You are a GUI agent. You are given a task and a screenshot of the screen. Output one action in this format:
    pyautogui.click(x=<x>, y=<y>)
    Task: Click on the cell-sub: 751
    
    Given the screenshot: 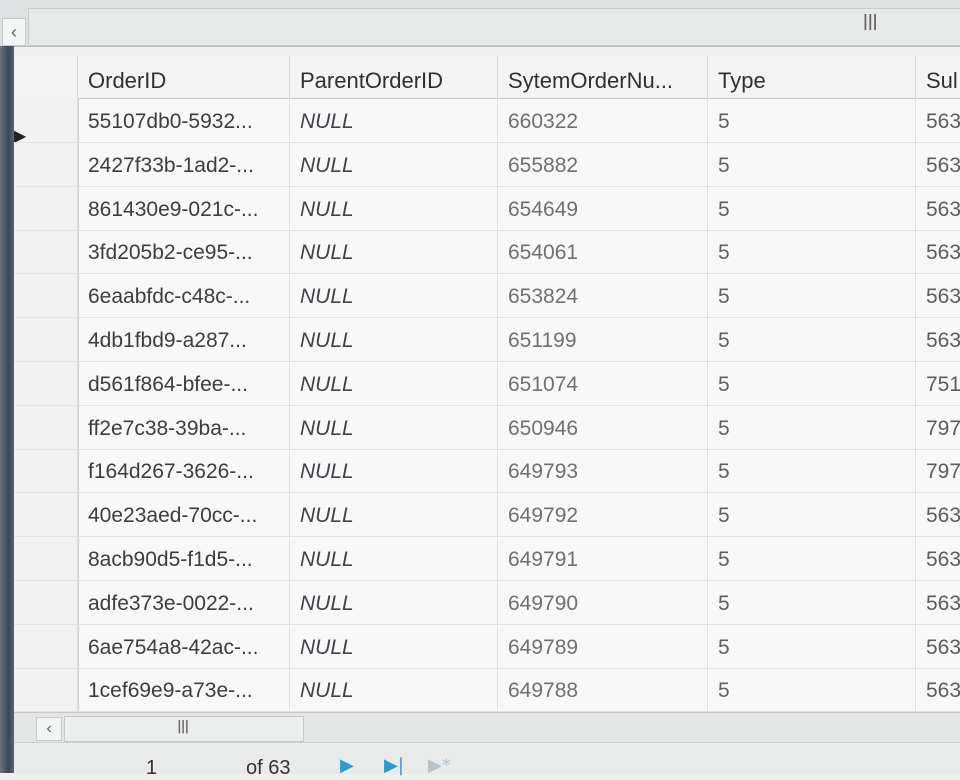 What is the action you would take?
    pyautogui.click(x=938, y=383)
    